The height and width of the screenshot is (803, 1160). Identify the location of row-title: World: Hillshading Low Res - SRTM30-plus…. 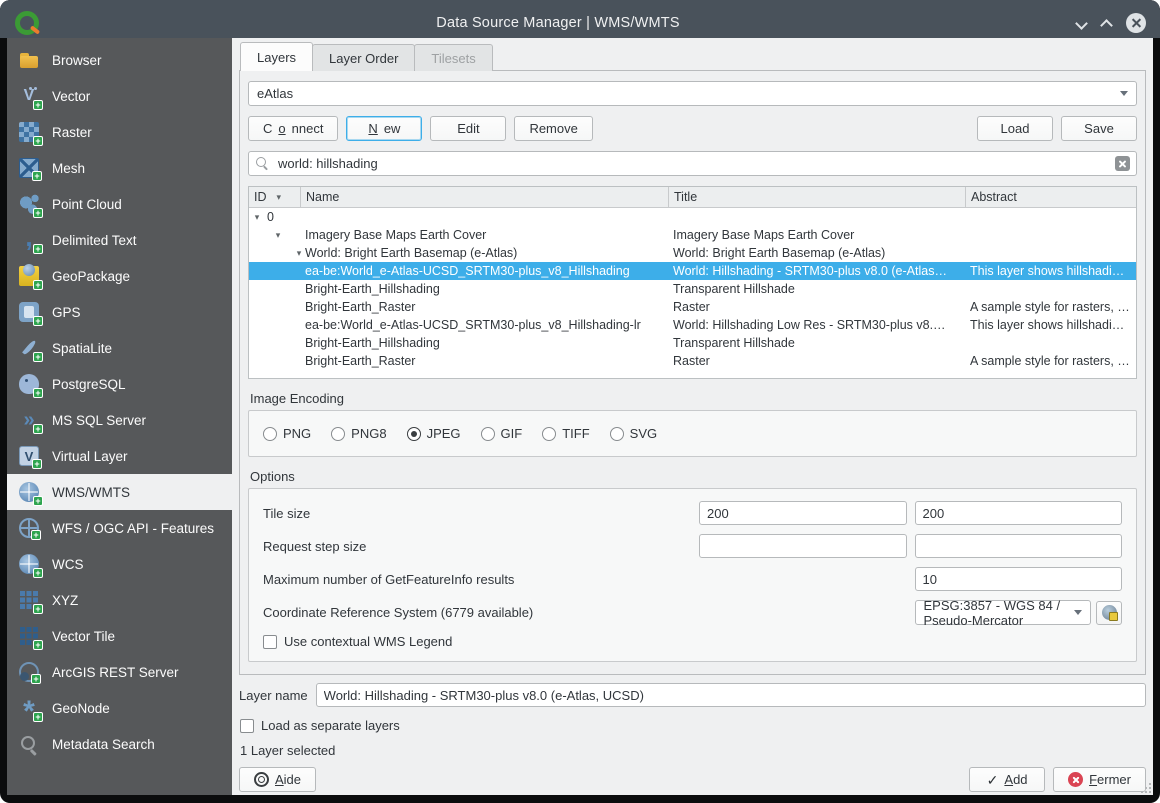
(809, 325).